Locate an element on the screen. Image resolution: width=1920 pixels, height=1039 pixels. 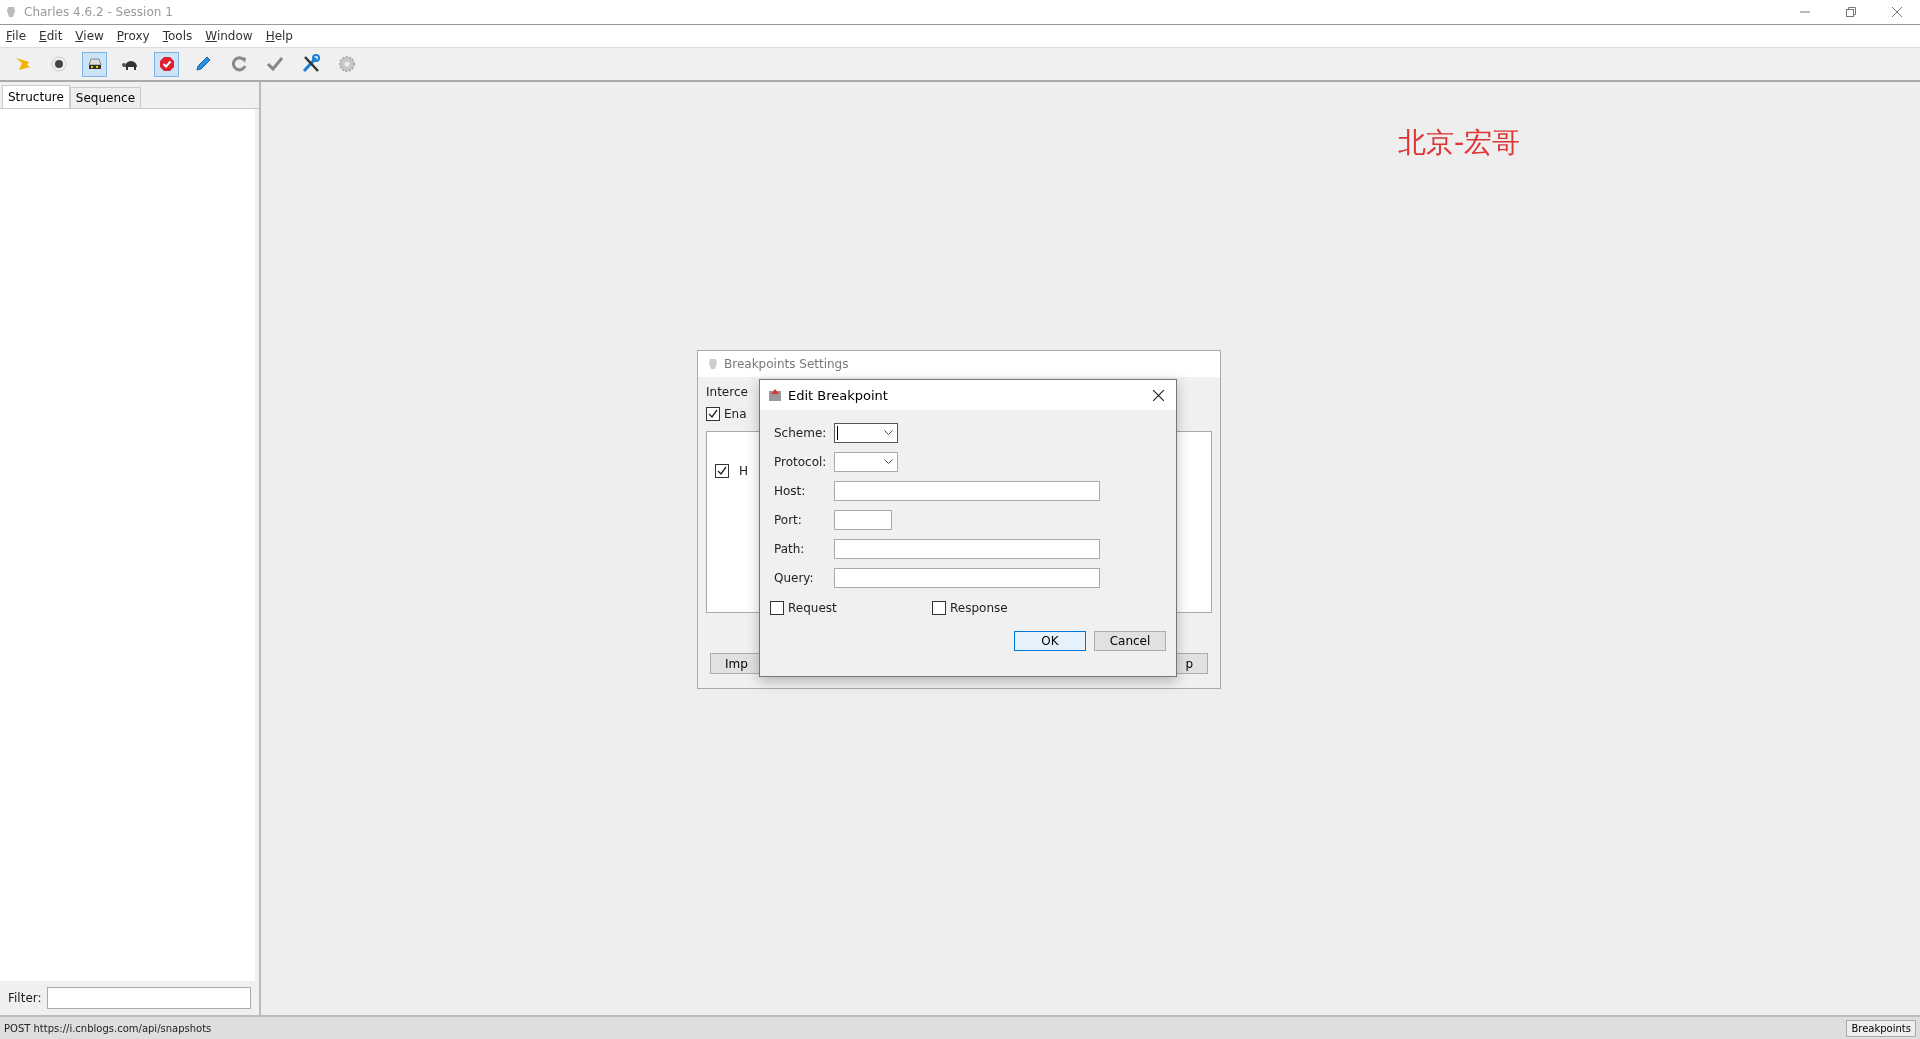
pen-icon is located at coordinates (202, 64).